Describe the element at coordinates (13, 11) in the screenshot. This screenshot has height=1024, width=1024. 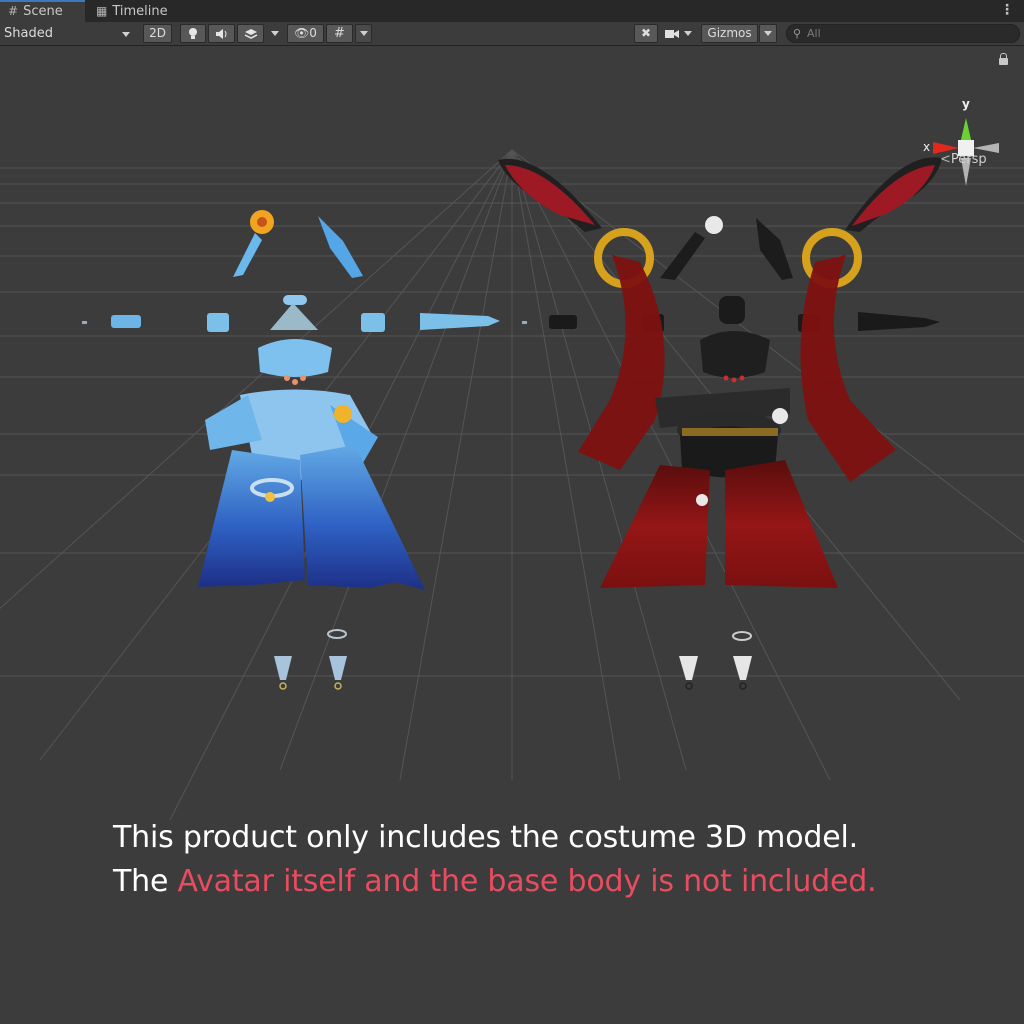
I see `grid-icon: #` at that location.